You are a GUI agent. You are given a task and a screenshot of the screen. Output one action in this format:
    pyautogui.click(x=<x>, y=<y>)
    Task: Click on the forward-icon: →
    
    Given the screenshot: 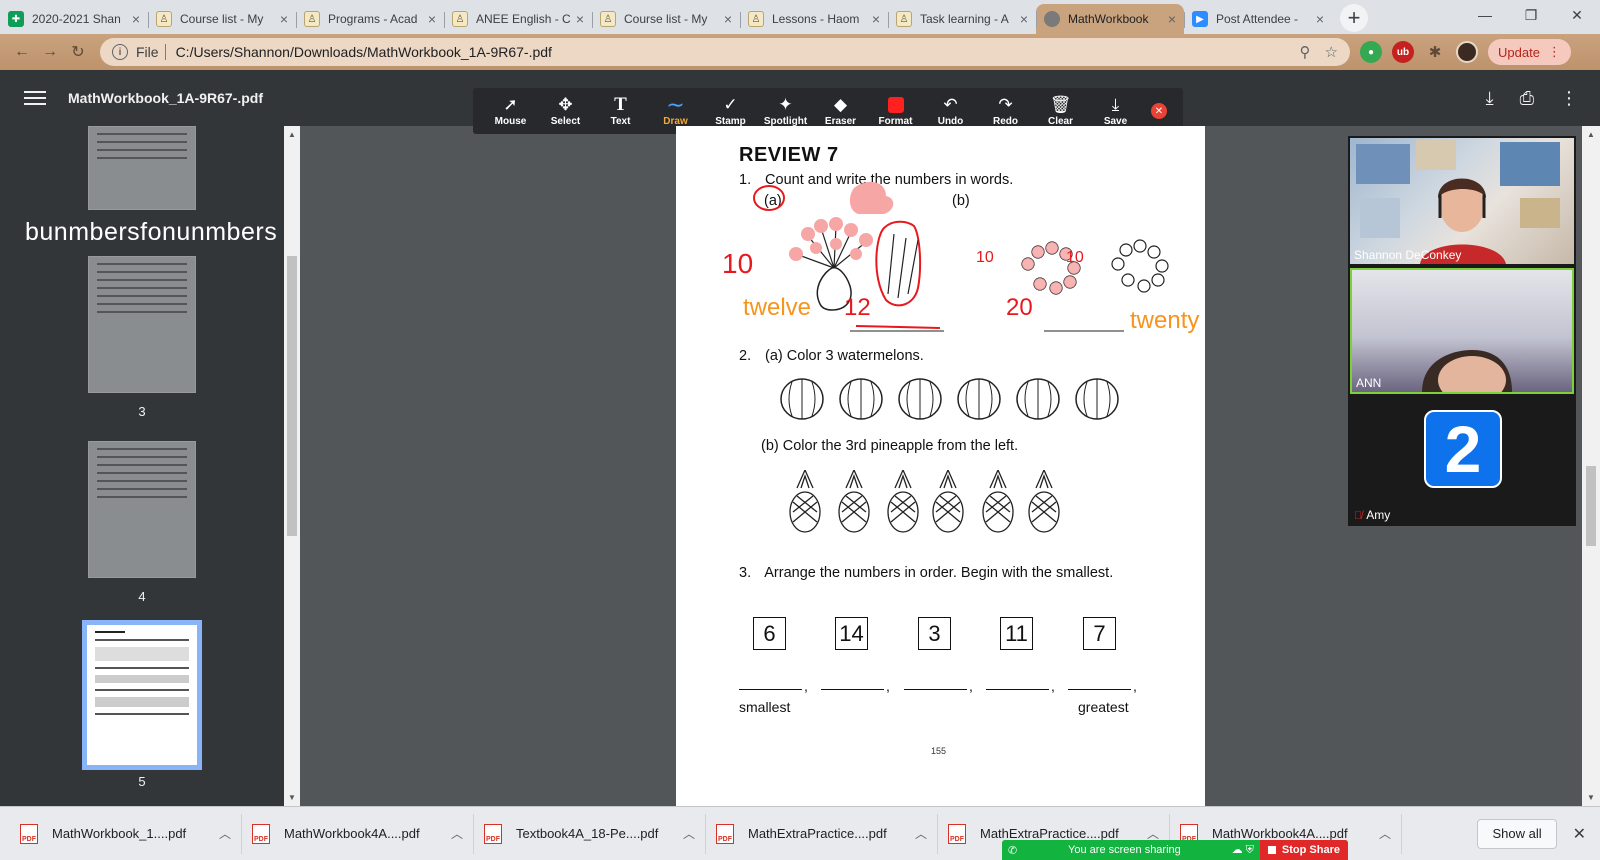 What is the action you would take?
    pyautogui.click(x=50, y=52)
    